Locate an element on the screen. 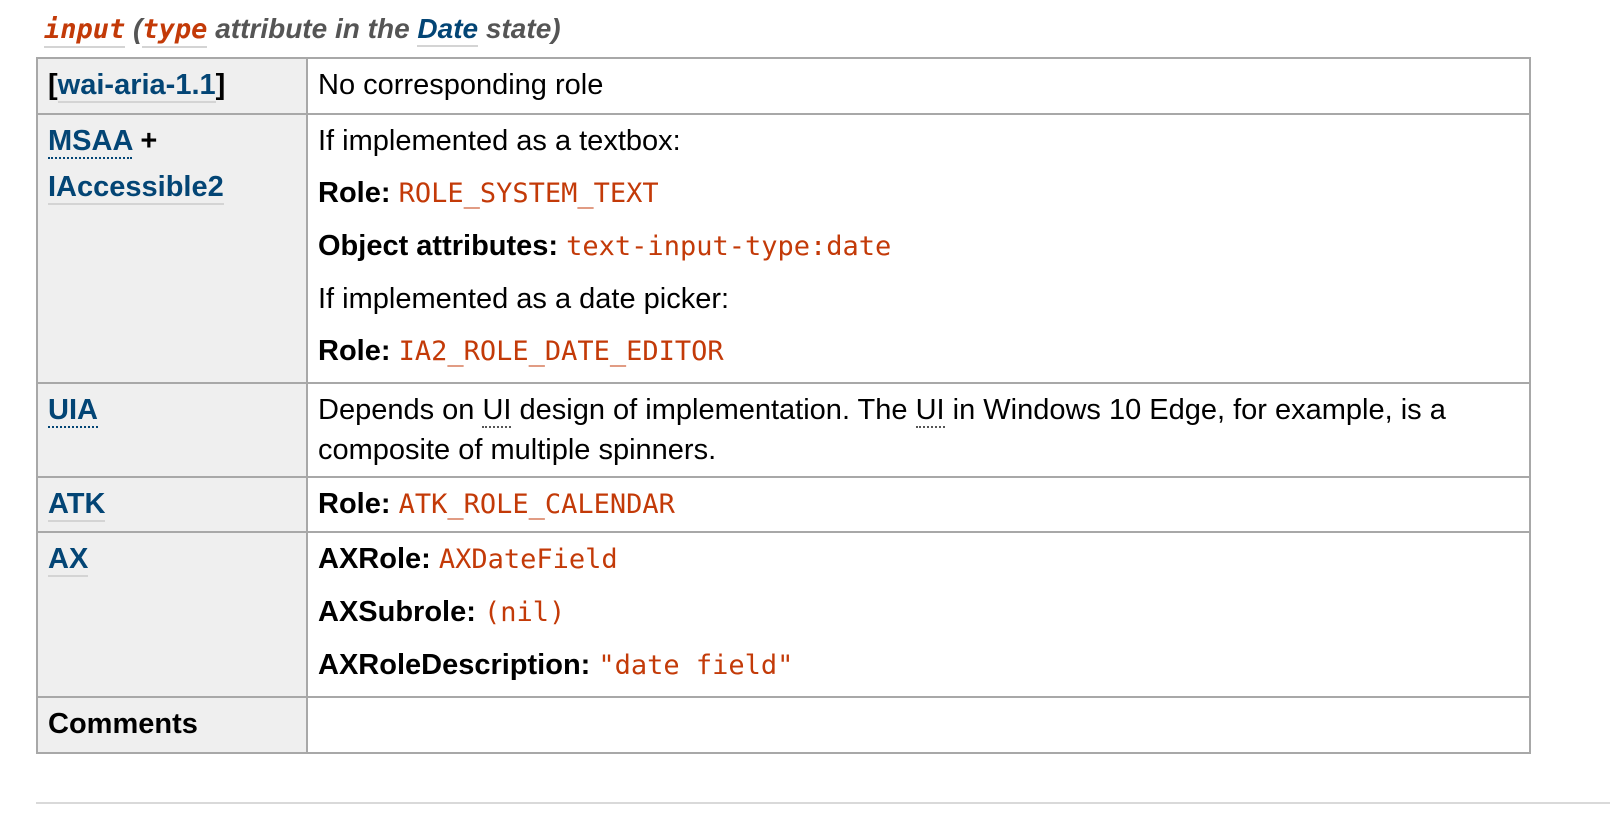 The image size is (1610, 828). input-element-link: input is located at coordinates (85, 31).